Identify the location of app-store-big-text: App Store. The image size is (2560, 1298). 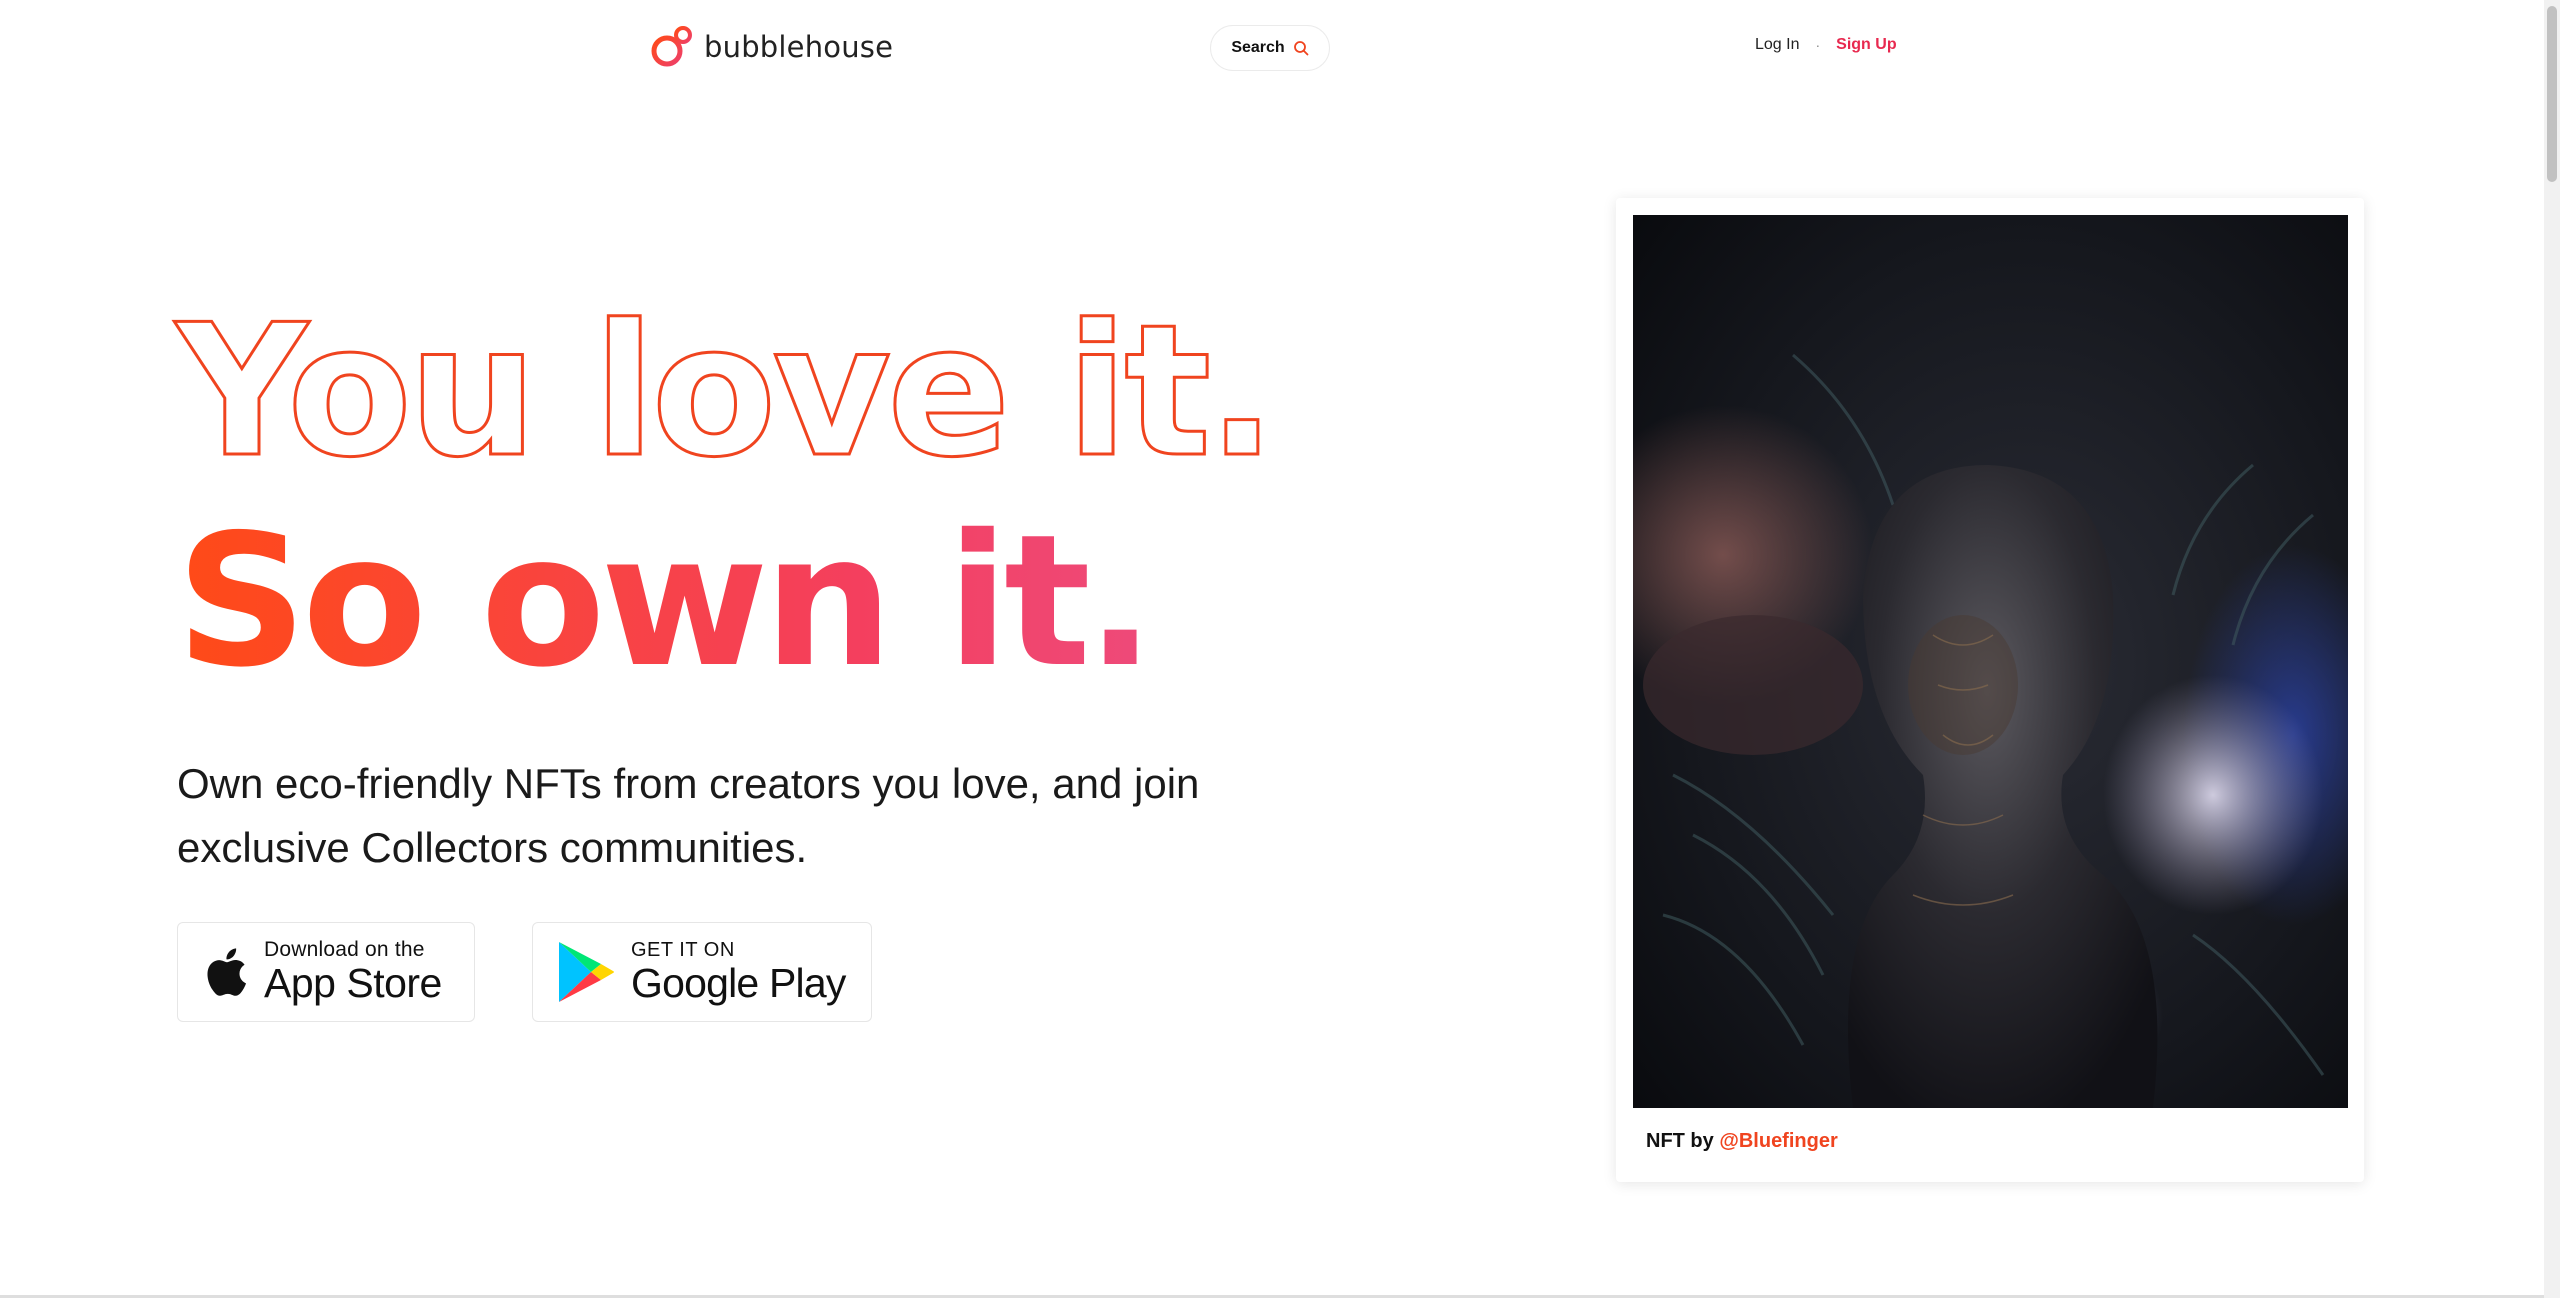
(353, 983).